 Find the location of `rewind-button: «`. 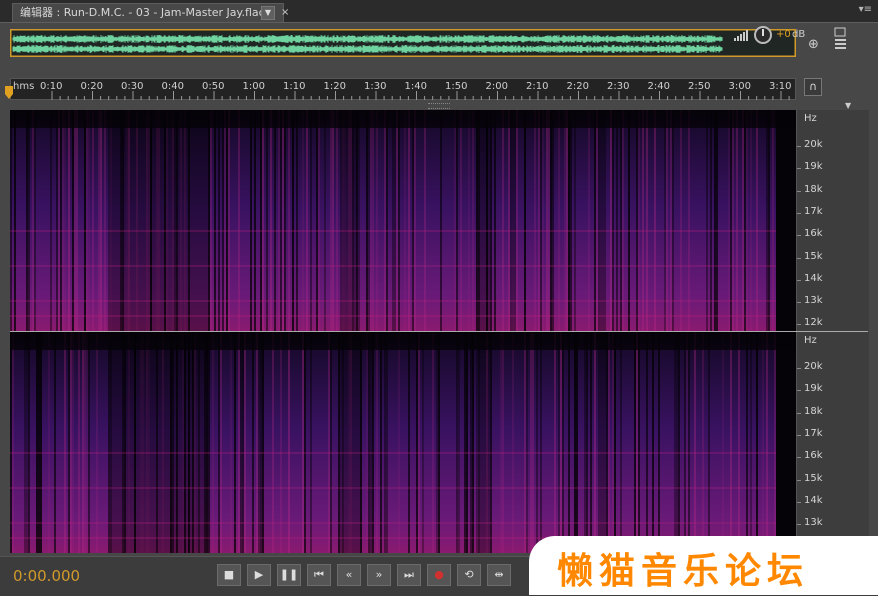

rewind-button: « is located at coordinates (349, 575).